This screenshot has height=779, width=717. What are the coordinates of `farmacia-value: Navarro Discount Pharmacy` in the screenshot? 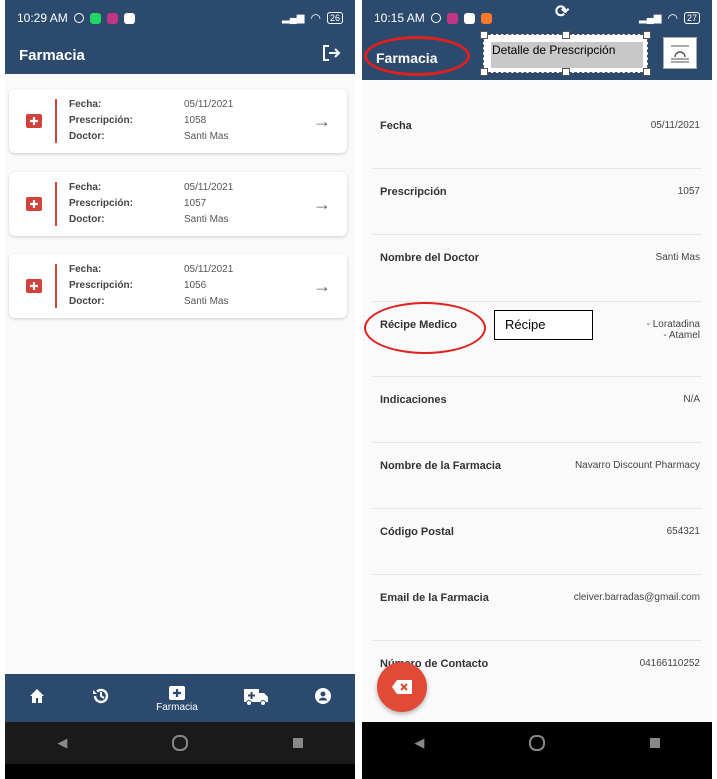 It's located at (637, 465).